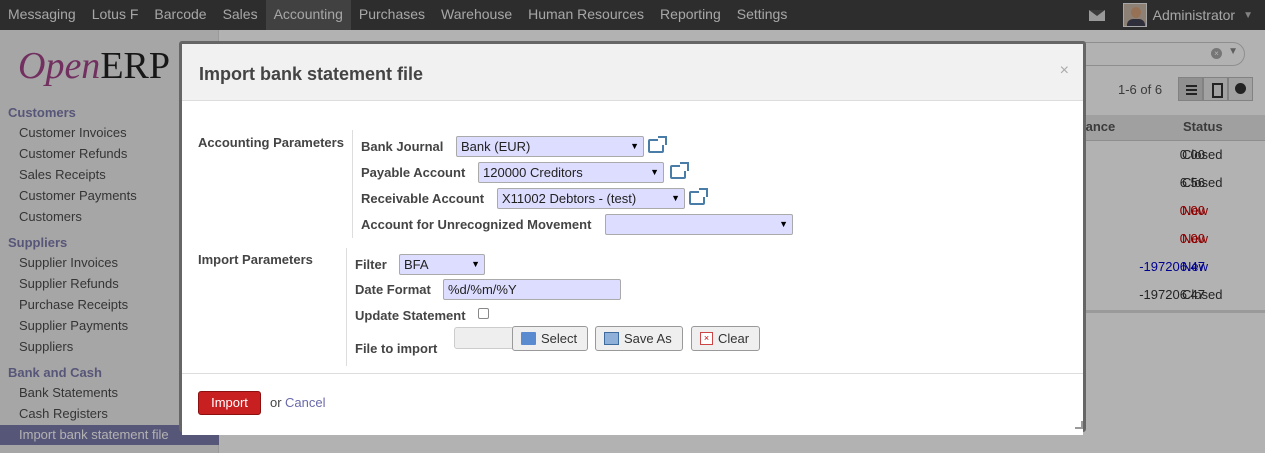 Image resolution: width=1265 pixels, height=453 pixels. I want to click on file-to-import-label: File to import, so click(396, 348).